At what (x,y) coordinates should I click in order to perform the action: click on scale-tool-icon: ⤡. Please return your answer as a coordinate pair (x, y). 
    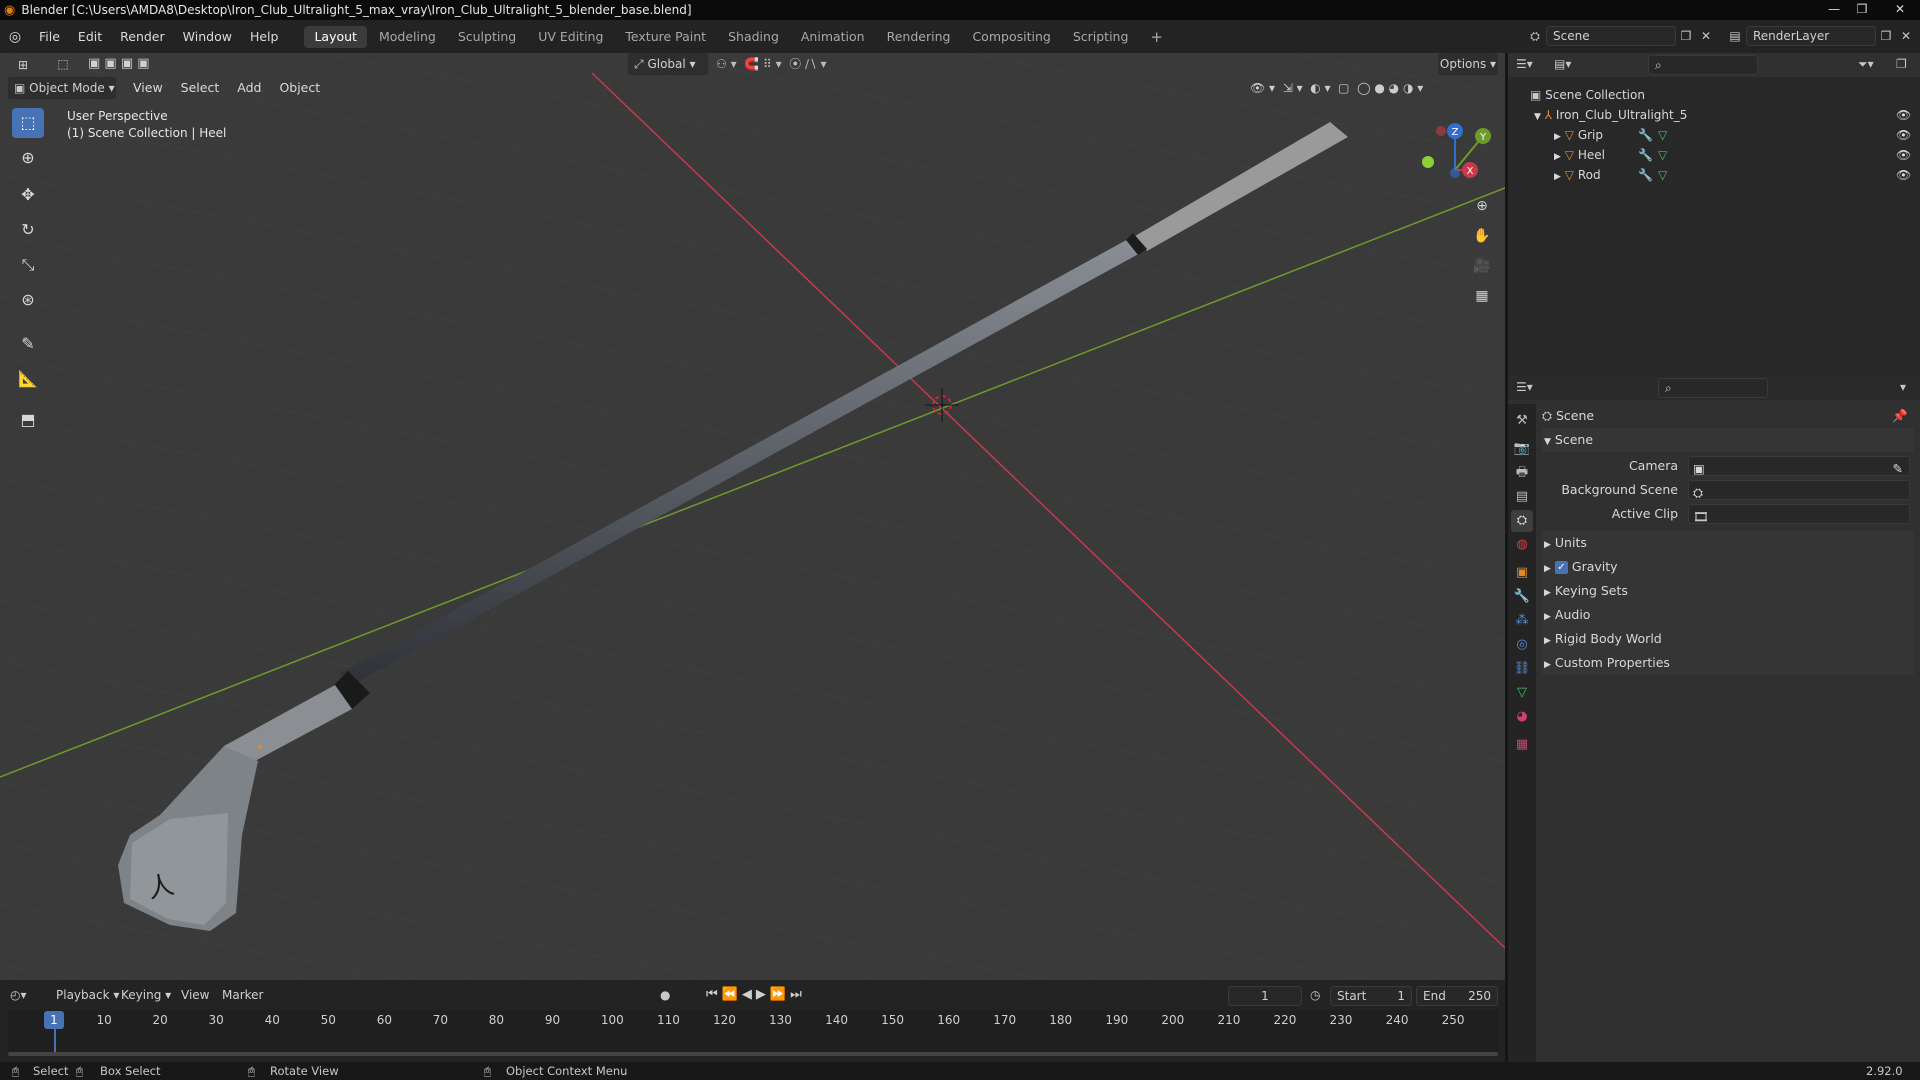
    Looking at the image, I should click on (28, 265).